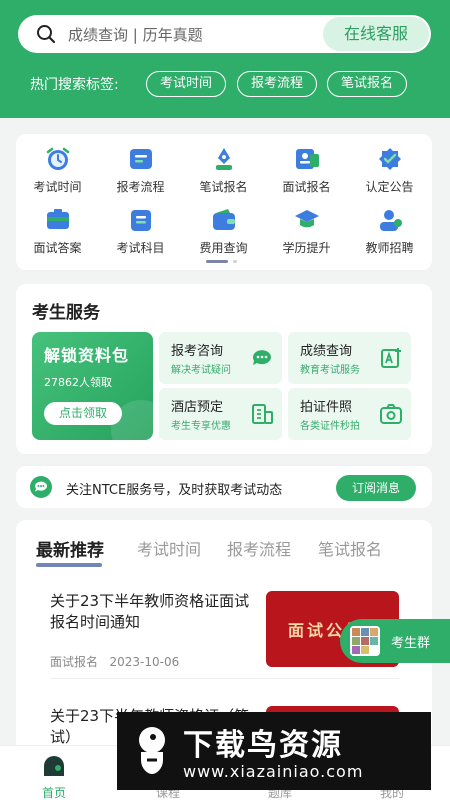  I want to click on grid-item-exam-time: 考试时间, so click(57, 170).